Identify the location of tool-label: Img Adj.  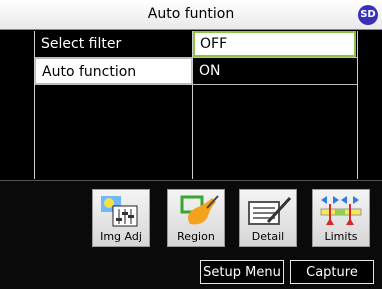
(121, 236).